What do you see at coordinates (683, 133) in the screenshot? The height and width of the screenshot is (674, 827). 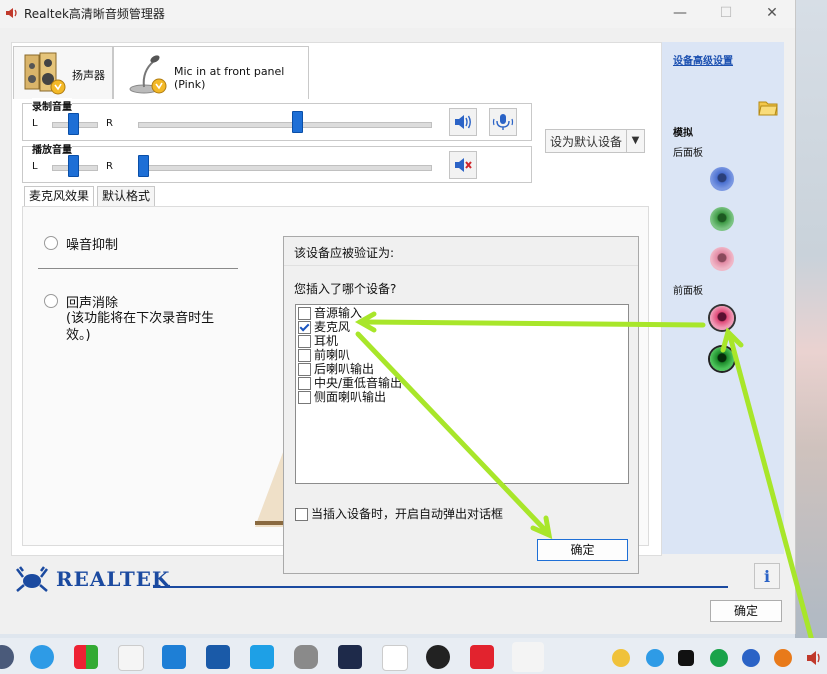 I see `analog-label: 模拟` at bounding box center [683, 133].